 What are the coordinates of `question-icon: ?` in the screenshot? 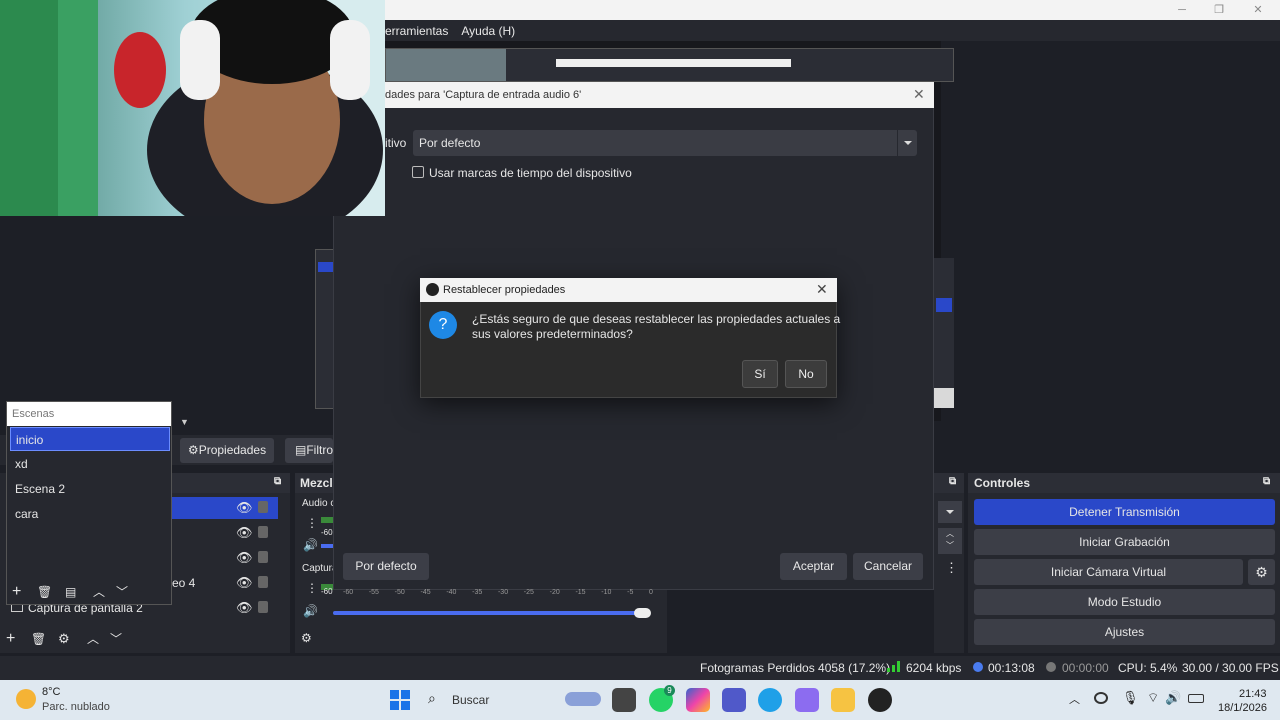 It's located at (443, 325).